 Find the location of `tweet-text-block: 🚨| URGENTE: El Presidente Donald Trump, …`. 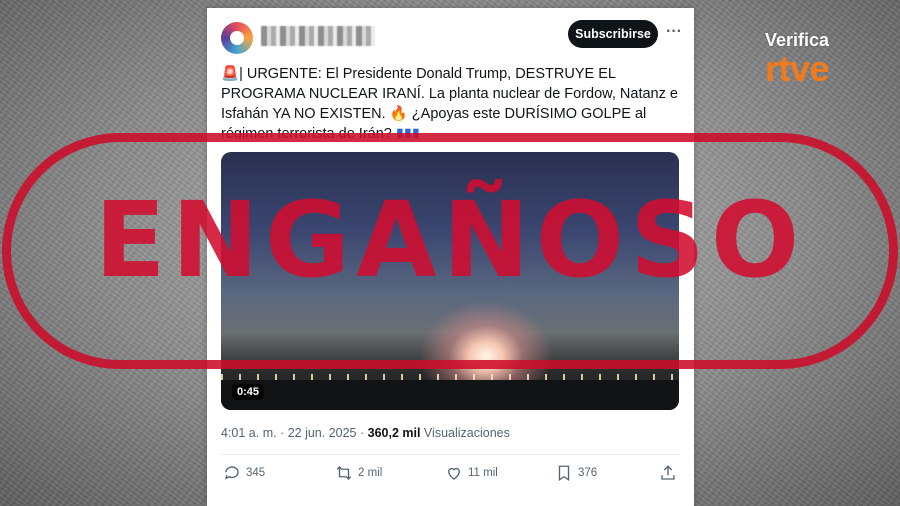

tweet-text-block: 🚨| URGENTE: El Presidente Donald Trump, … is located at coordinates (451, 101).